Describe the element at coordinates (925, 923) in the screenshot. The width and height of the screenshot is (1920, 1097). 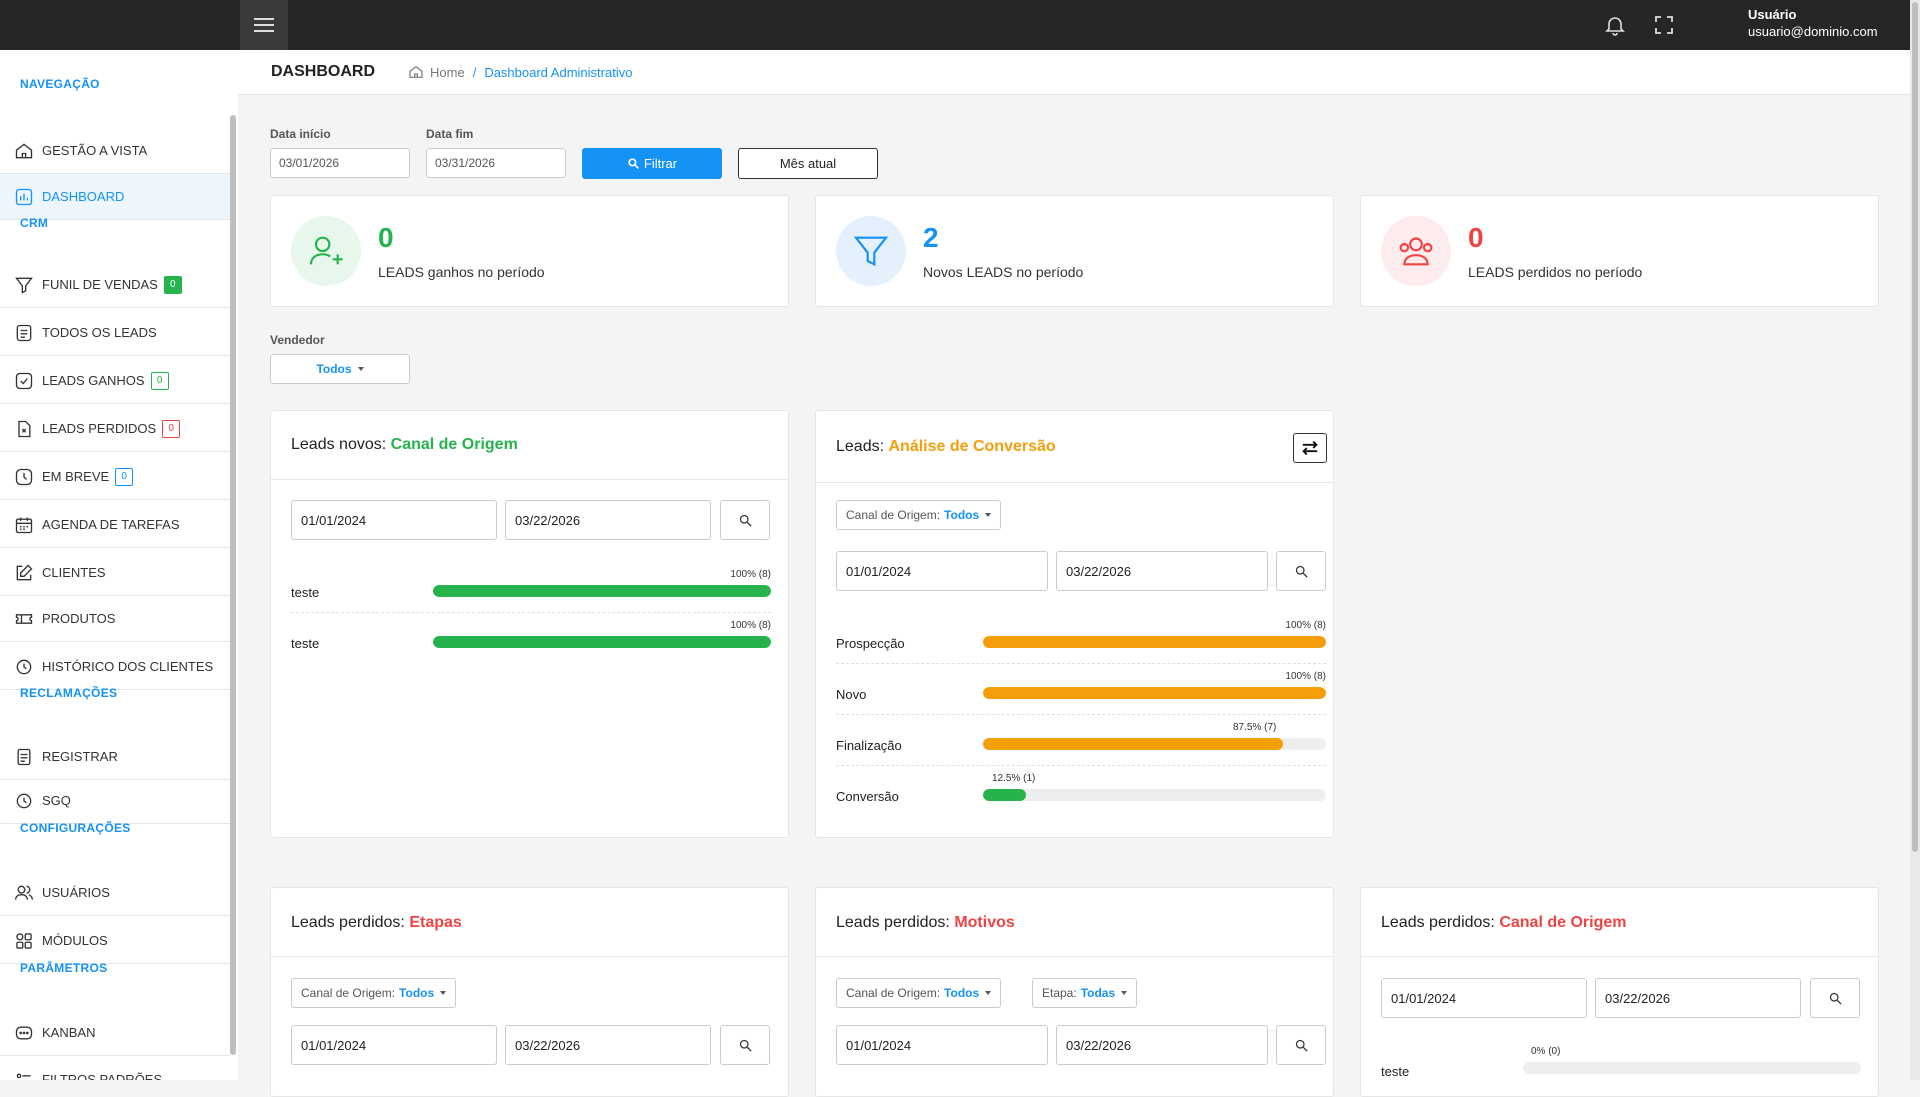
I see `card-title: Leads perdidos: Motivos` at that location.